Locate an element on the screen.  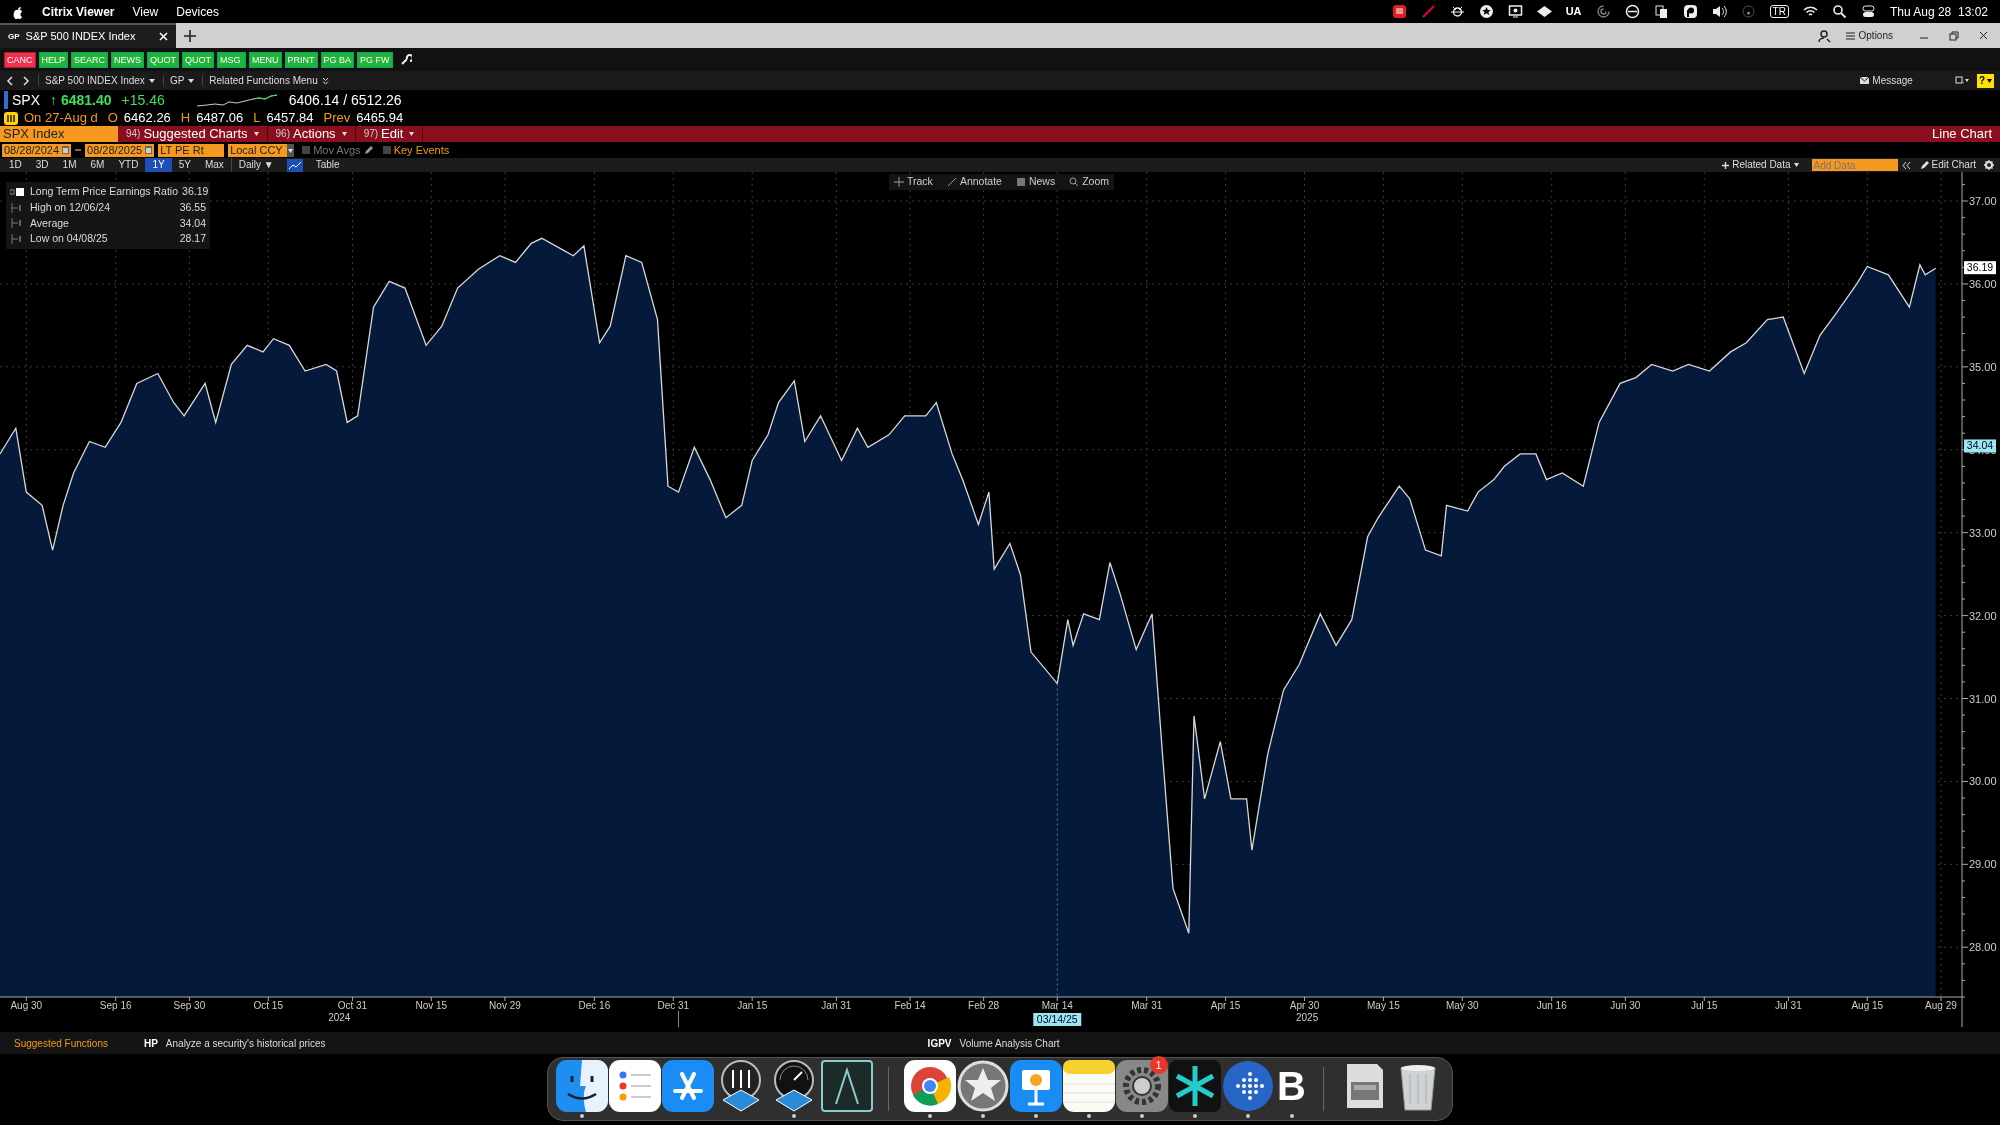
edit-chart-button: Edit Chart is located at coordinates (1947, 165).